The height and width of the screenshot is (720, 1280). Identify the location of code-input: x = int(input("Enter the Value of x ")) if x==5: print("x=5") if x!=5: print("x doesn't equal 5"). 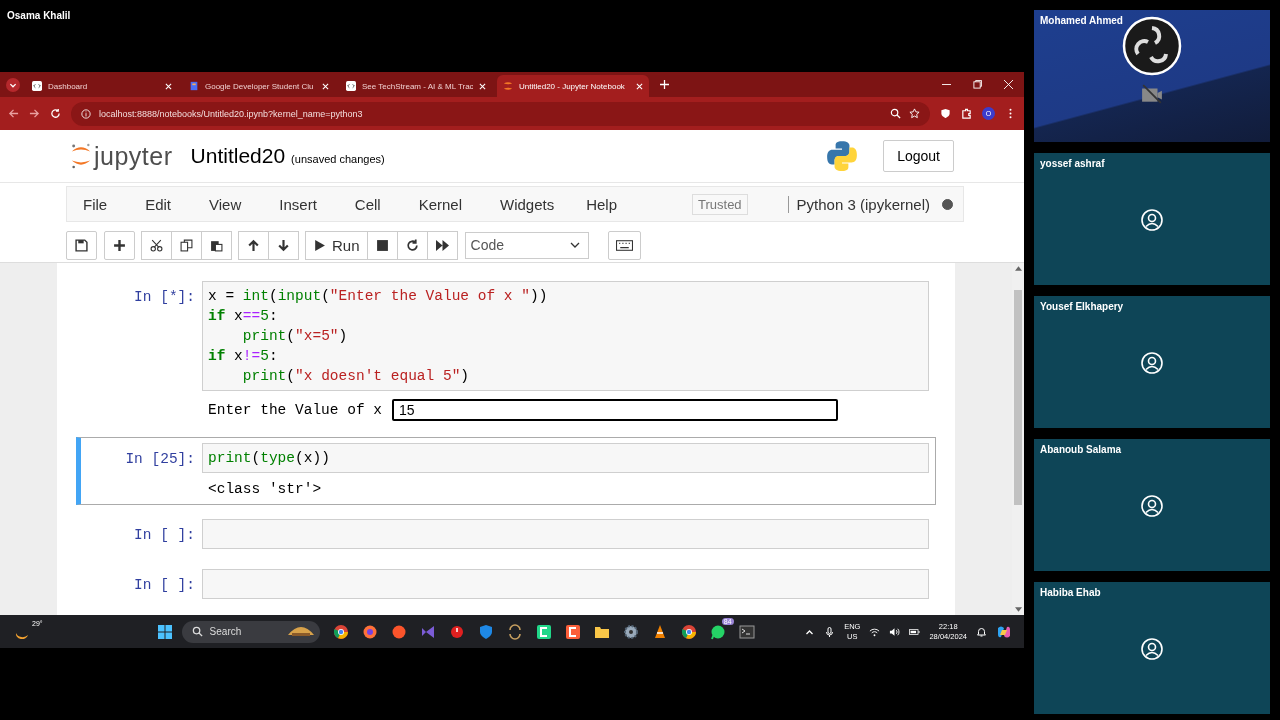
(565, 336).